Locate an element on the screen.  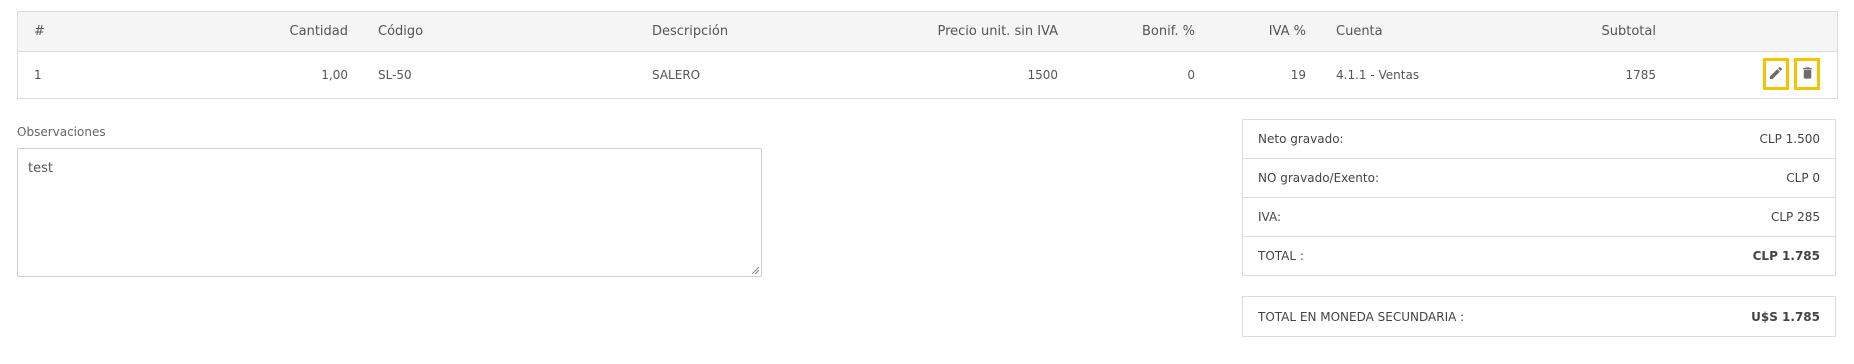
header-cuenta: Cuenta is located at coordinates (1359, 31).